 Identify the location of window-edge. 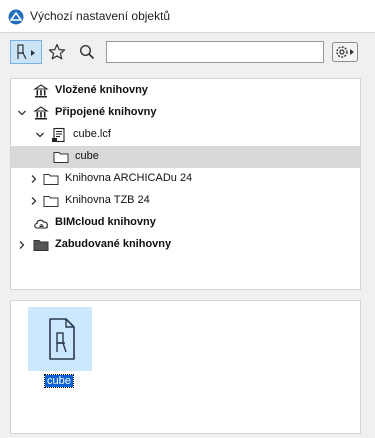
(372, 52).